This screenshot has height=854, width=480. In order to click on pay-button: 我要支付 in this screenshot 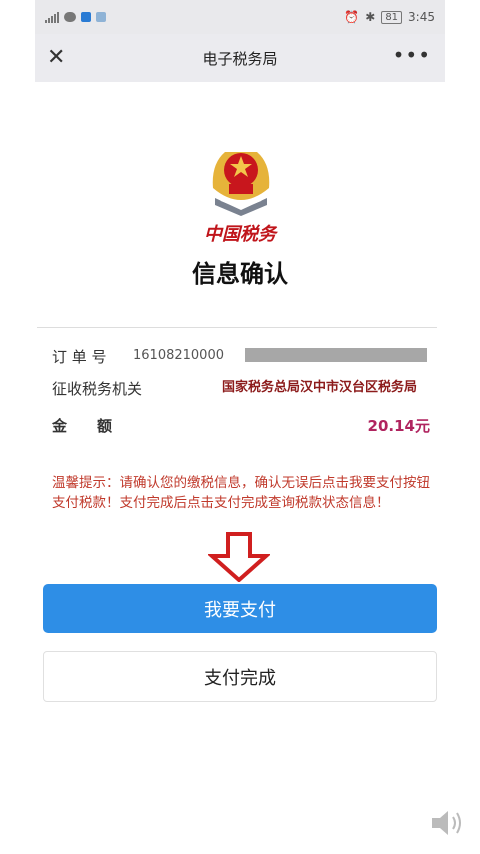, I will do `click(240, 608)`.